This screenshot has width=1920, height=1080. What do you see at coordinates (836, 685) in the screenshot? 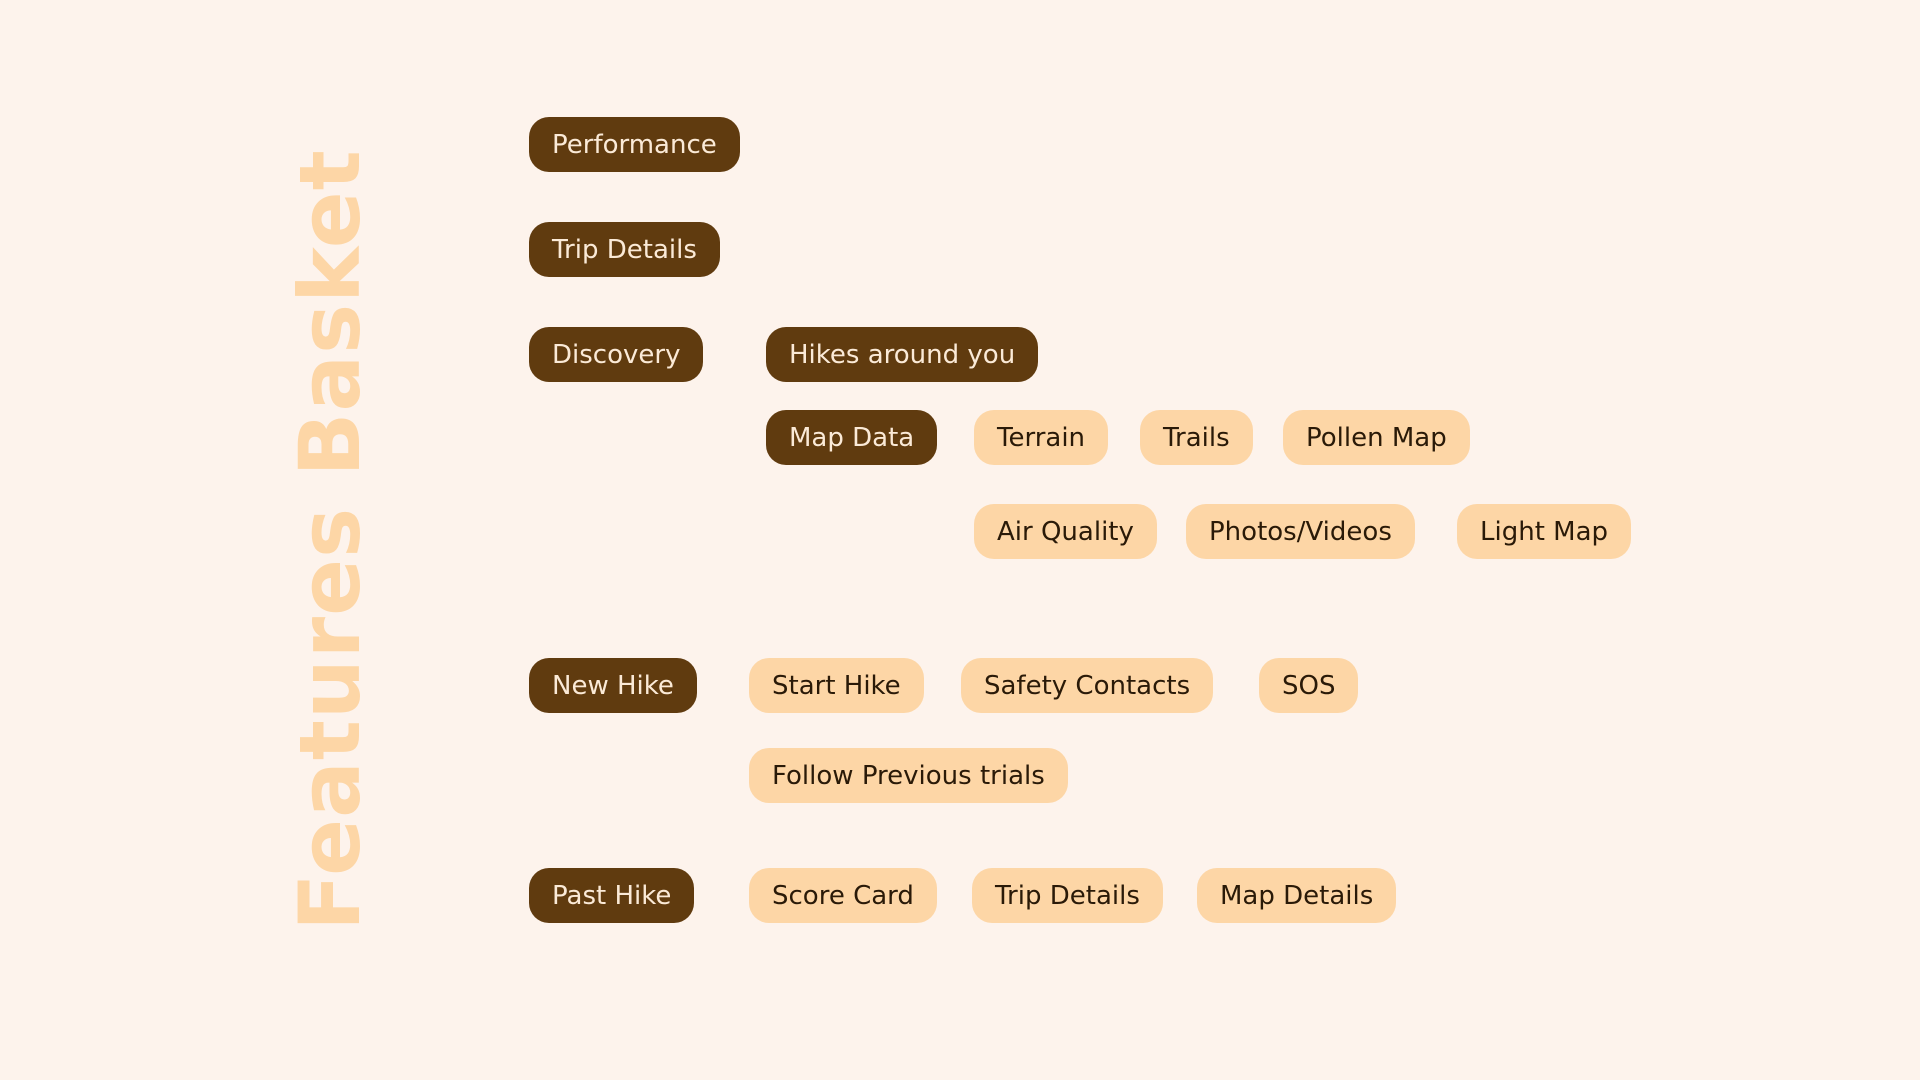
I see `feature-start-hike: Start Hike` at bounding box center [836, 685].